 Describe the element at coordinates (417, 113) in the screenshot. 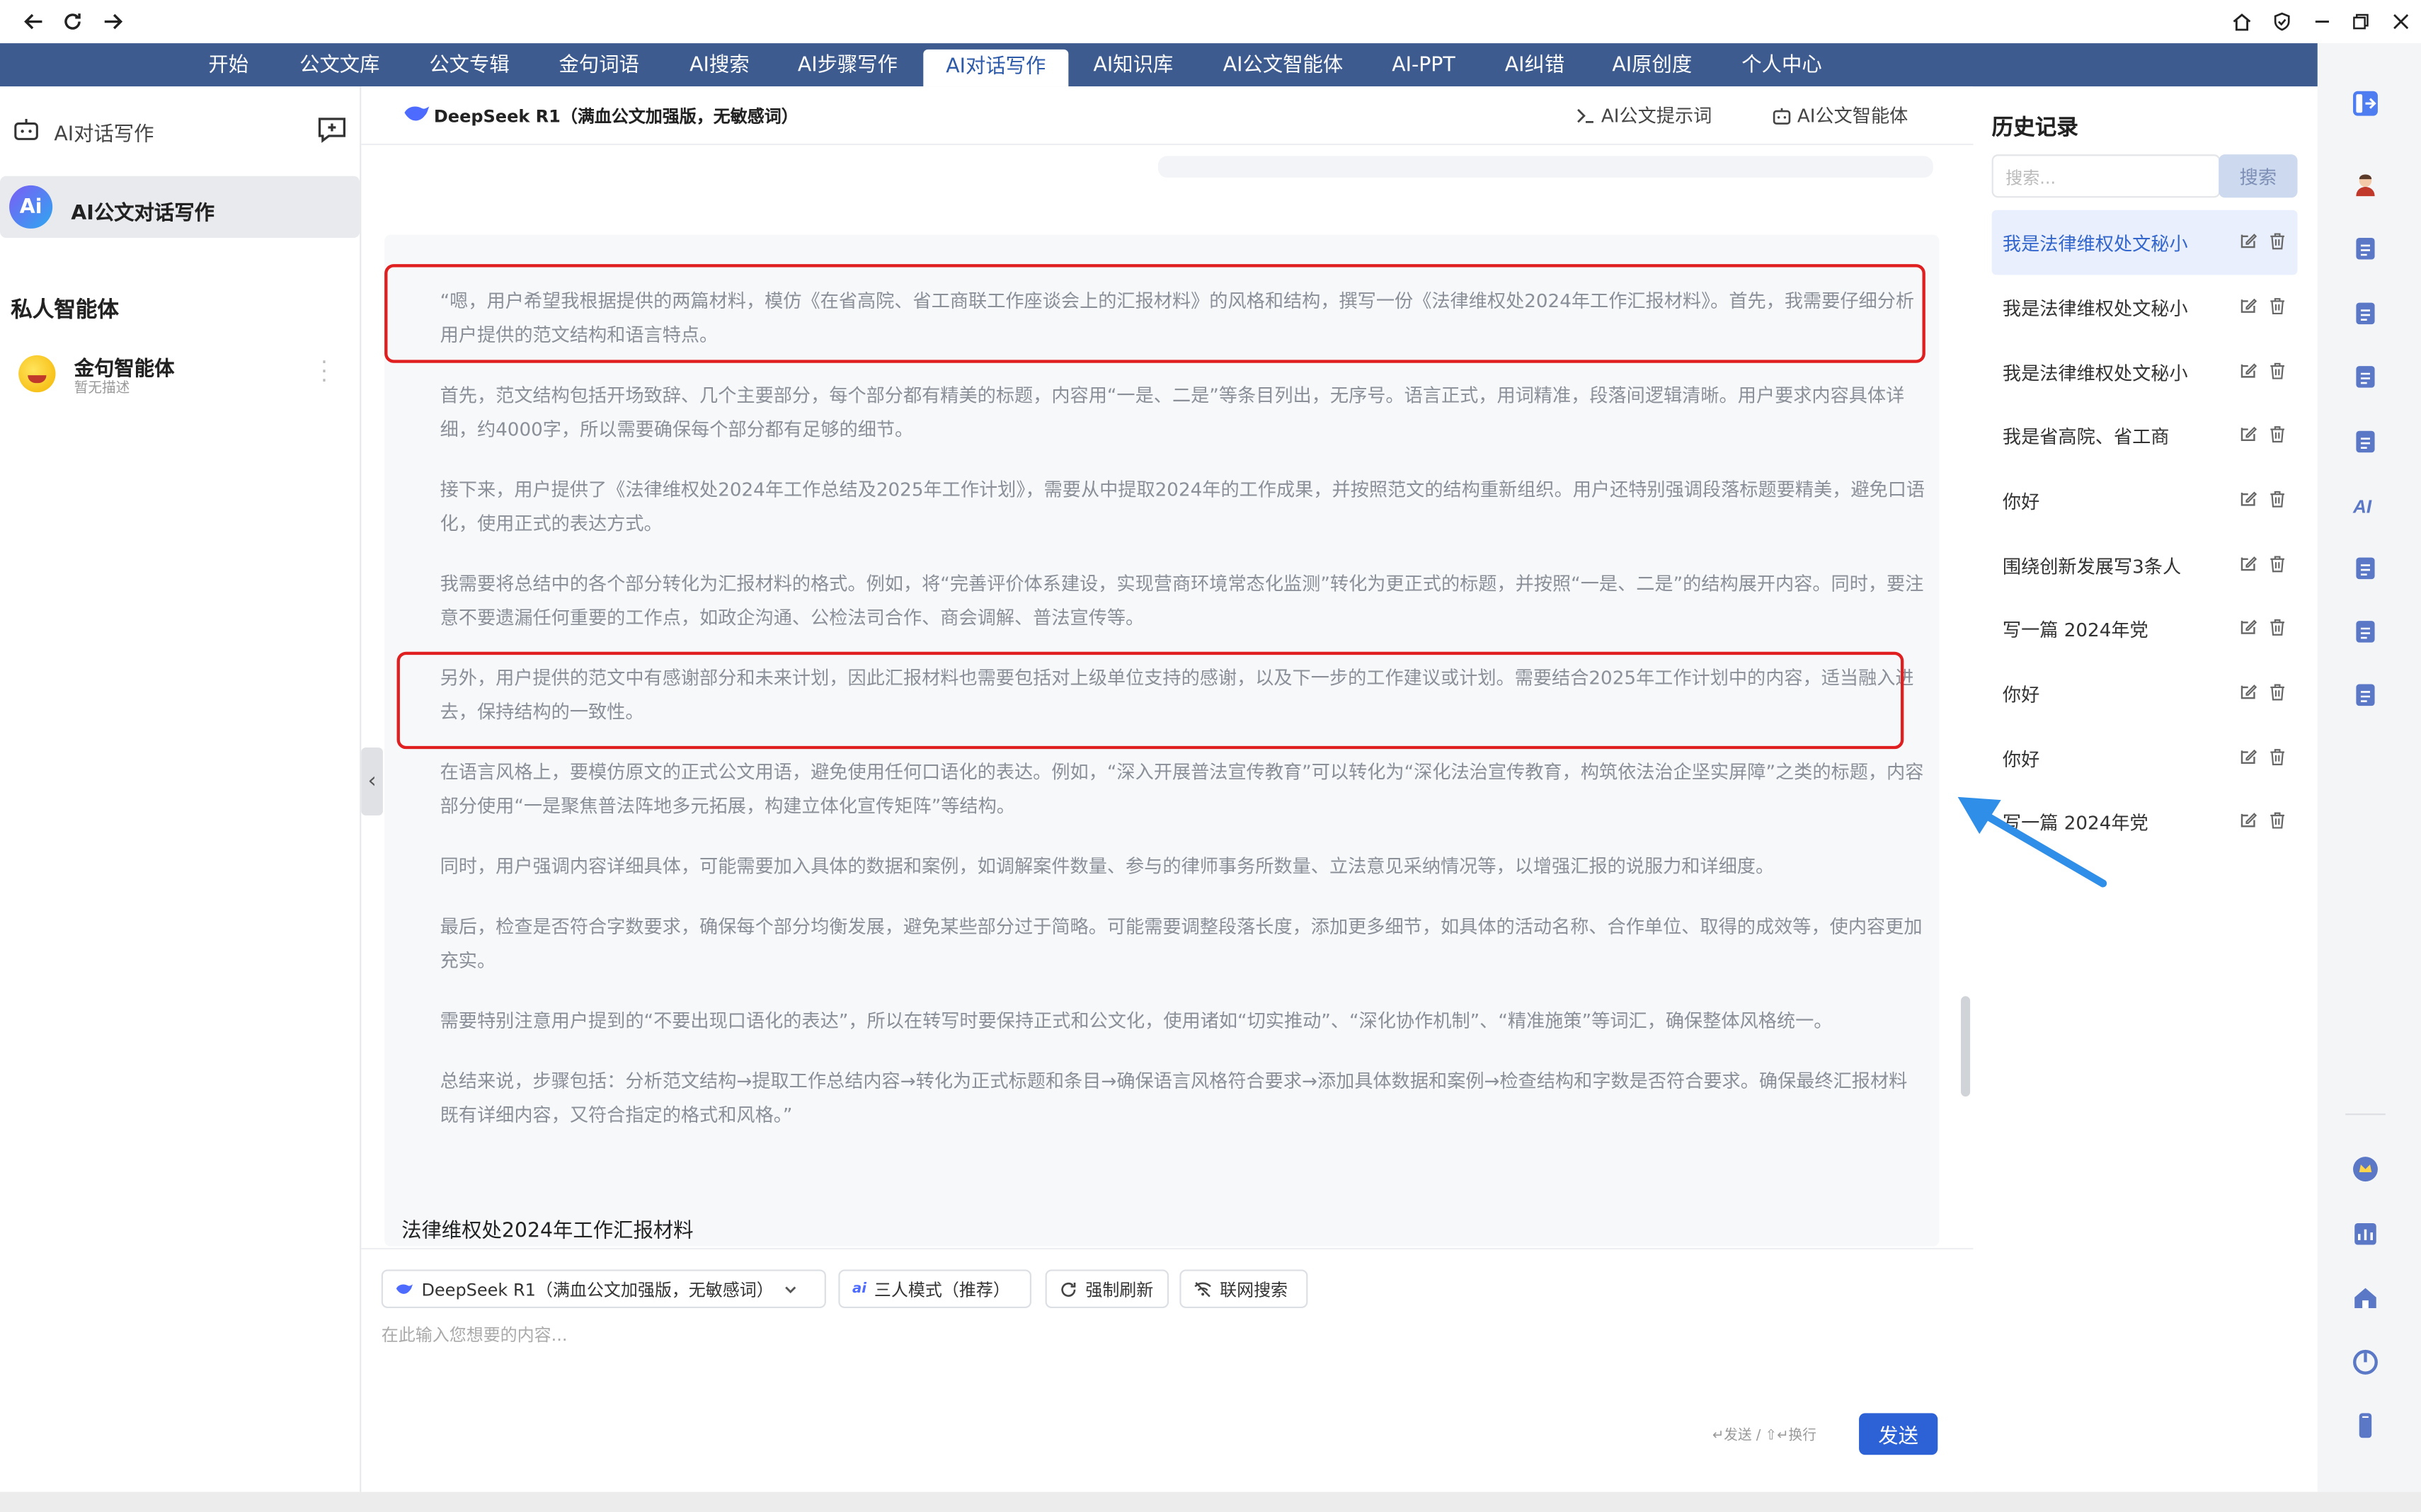

I see `deepseek-logo-icon` at that location.